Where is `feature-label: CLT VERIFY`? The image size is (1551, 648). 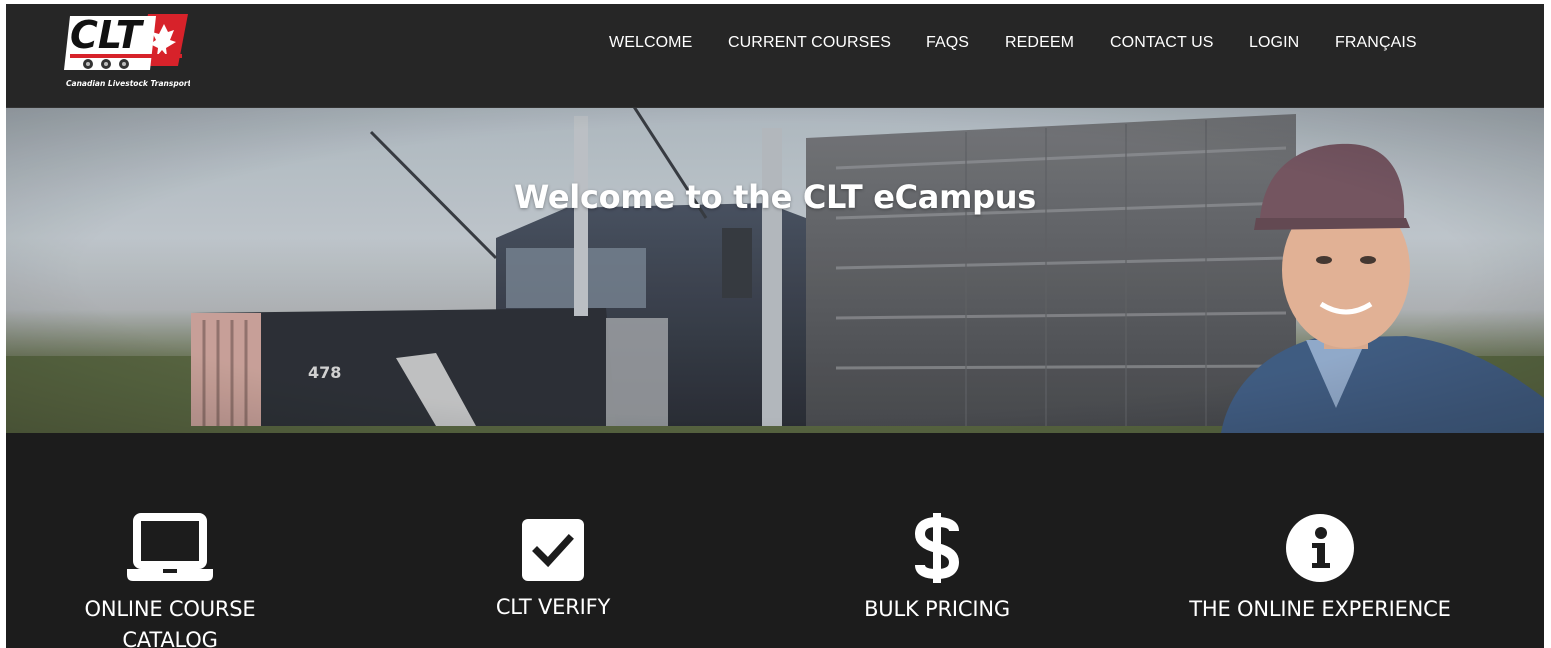
feature-label: CLT VERIFY is located at coordinates (553, 607).